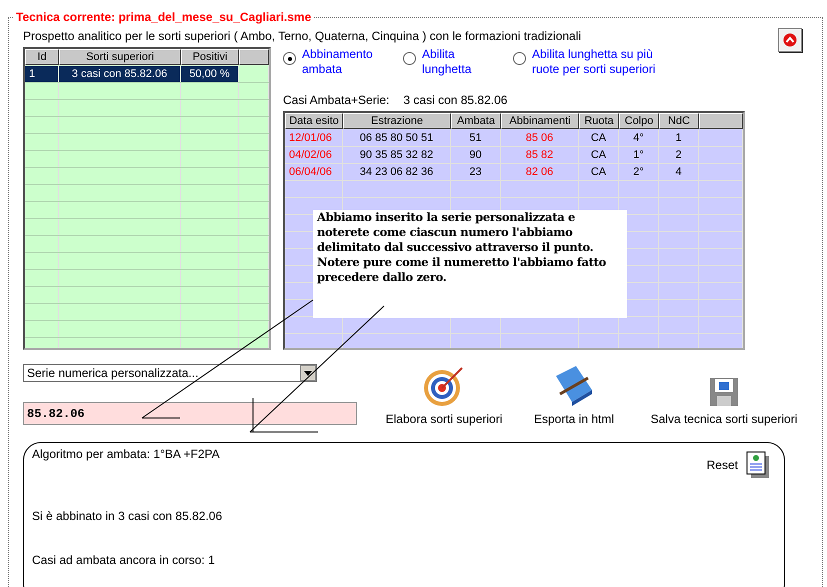  I want to click on table-cell: 85 82, so click(540, 155).